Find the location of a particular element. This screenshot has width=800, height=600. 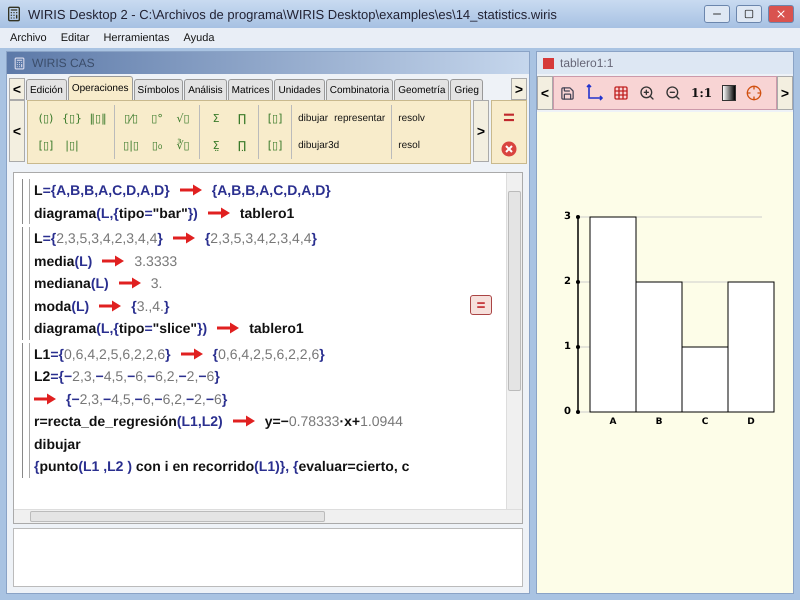

tab: Operaciones is located at coordinates (100, 88).